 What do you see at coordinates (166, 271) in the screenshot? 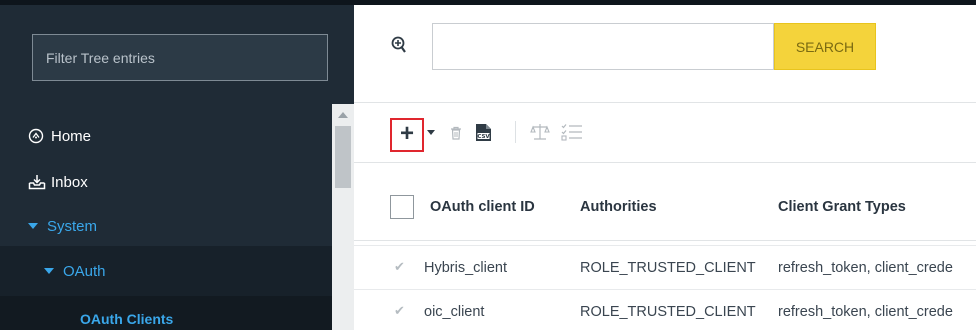
I see `tree-item-oauth: OAuth` at bounding box center [166, 271].